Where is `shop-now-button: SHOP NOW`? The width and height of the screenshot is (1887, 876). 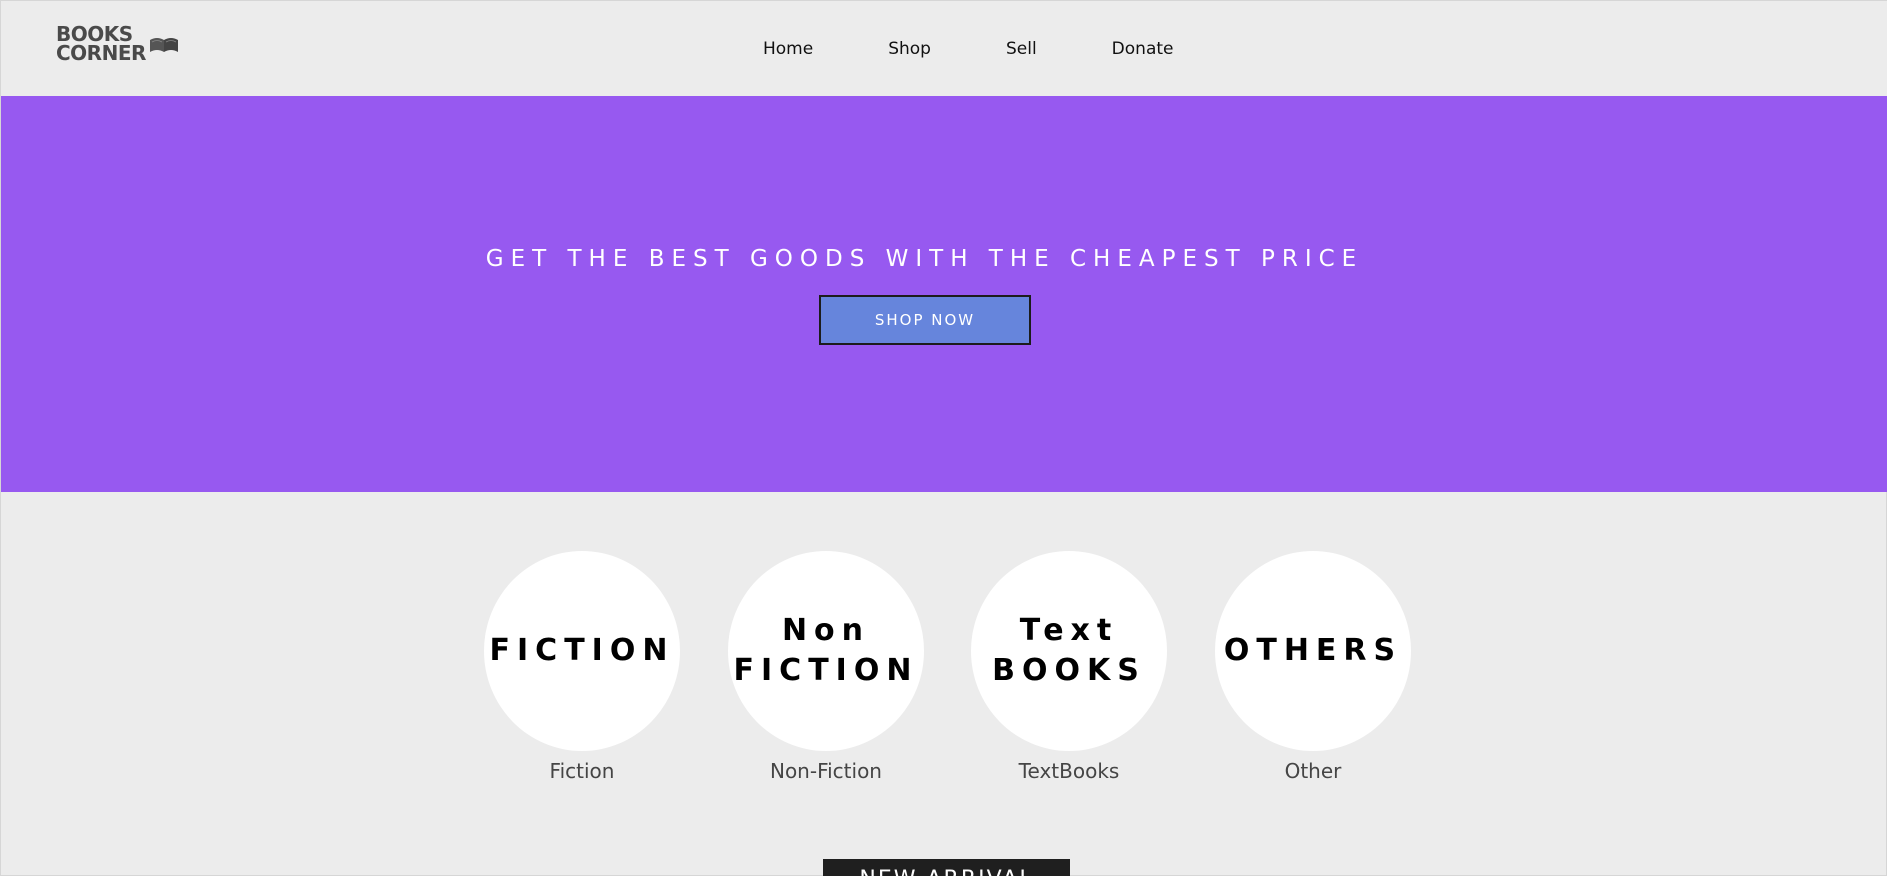
shop-now-button: SHOP NOW is located at coordinates (925, 320).